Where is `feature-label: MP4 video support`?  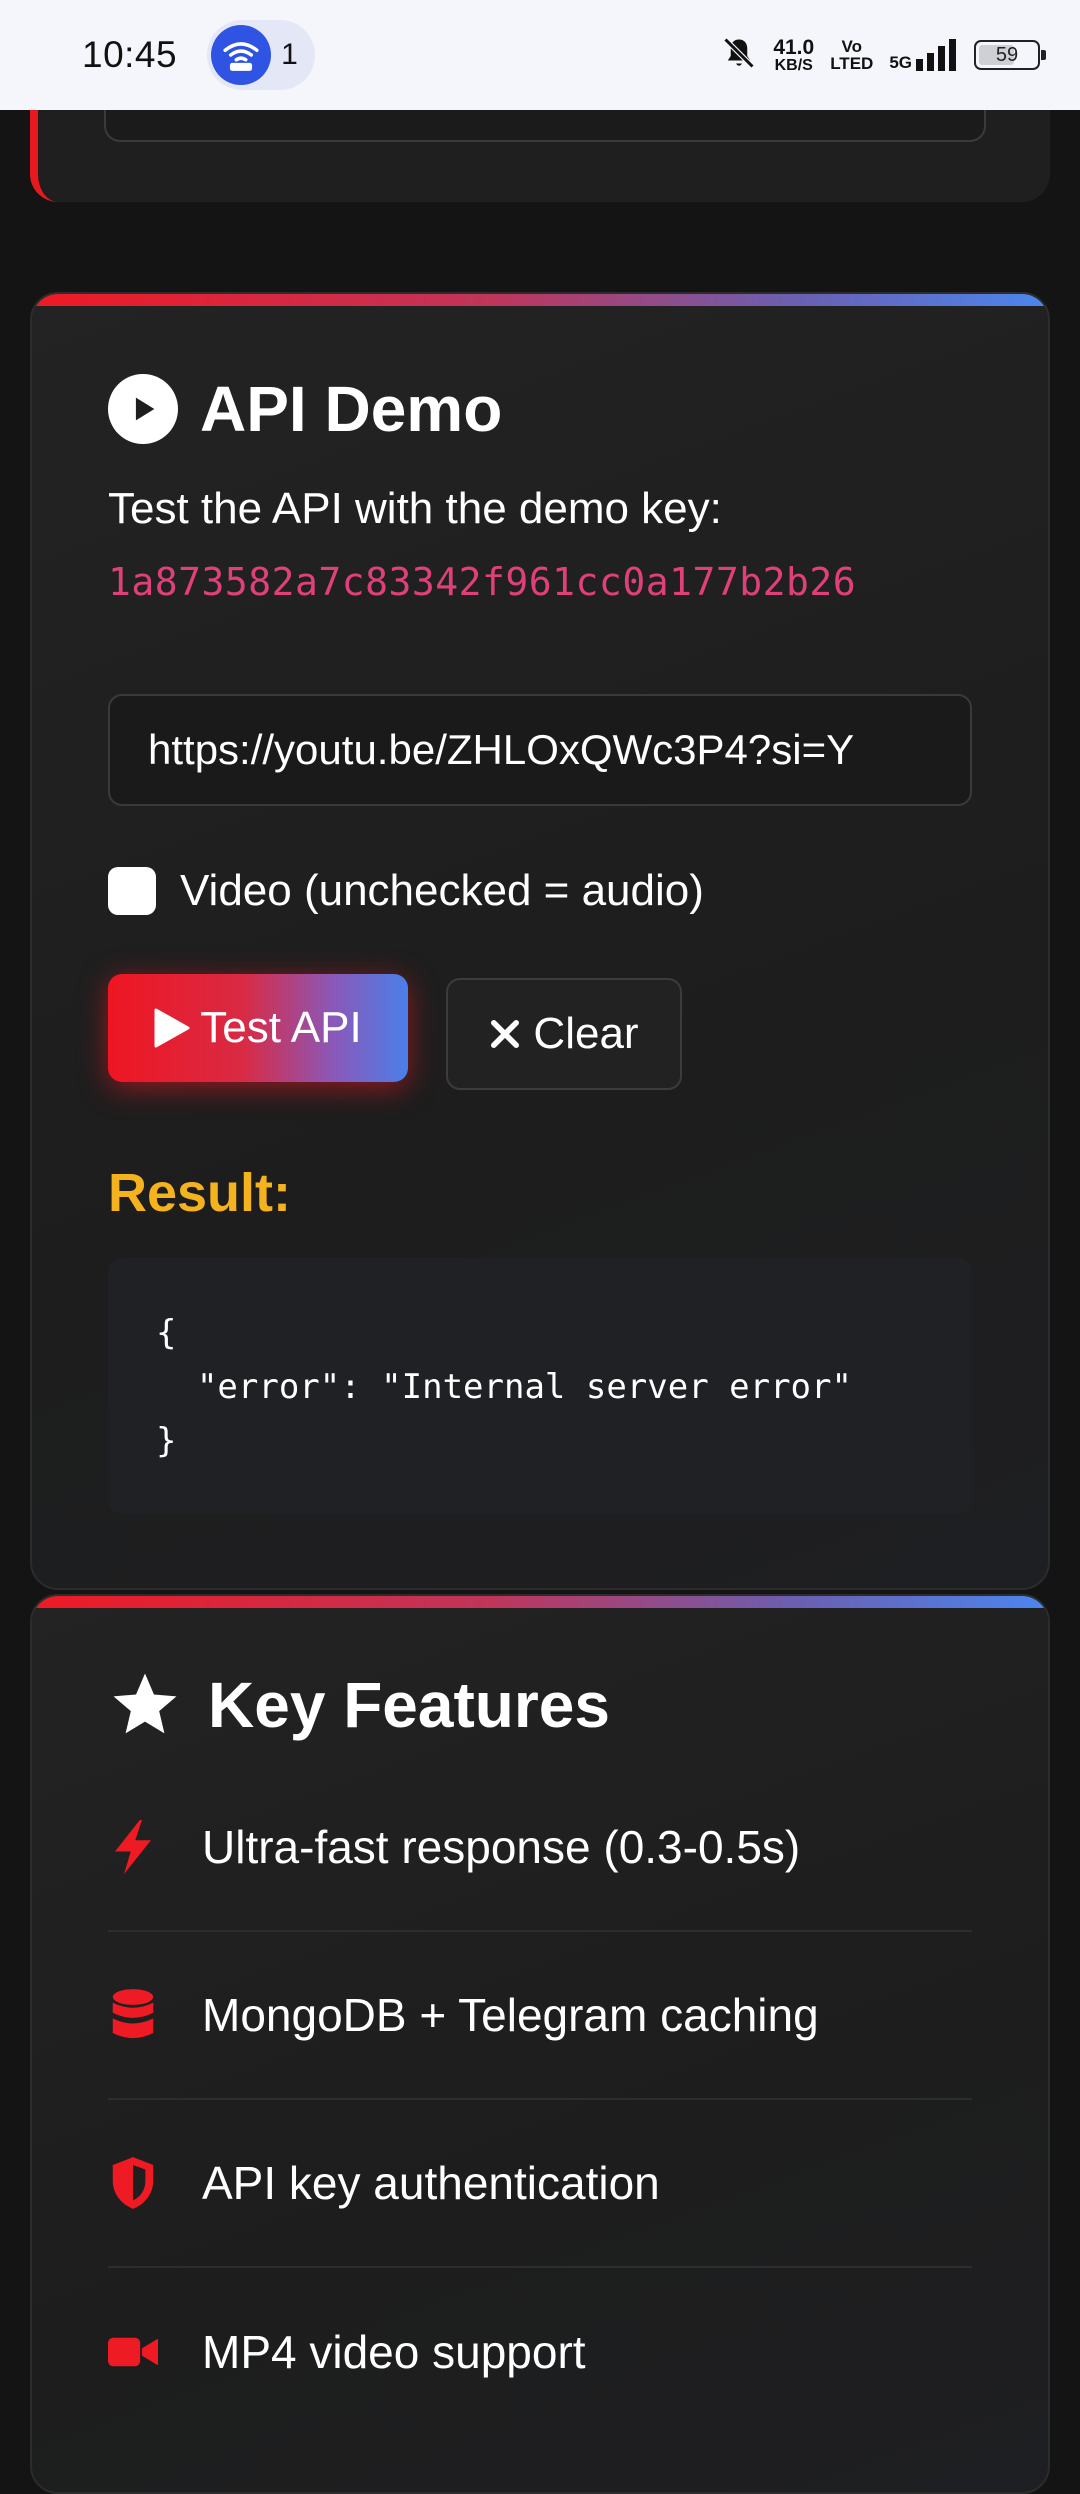 feature-label: MP4 video support is located at coordinates (394, 2352).